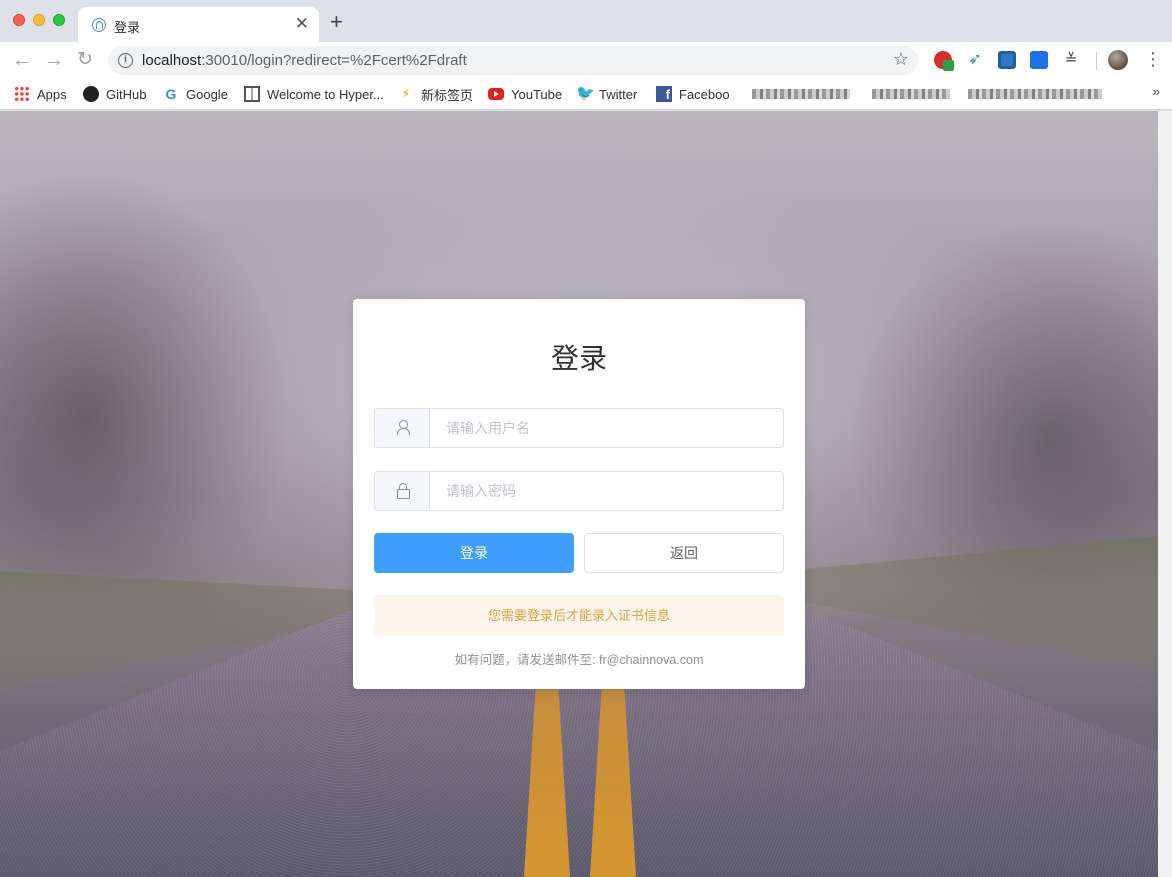 The width and height of the screenshot is (1172, 877). What do you see at coordinates (684, 553) in the screenshot?
I see `back-button: 返回` at bounding box center [684, 553].